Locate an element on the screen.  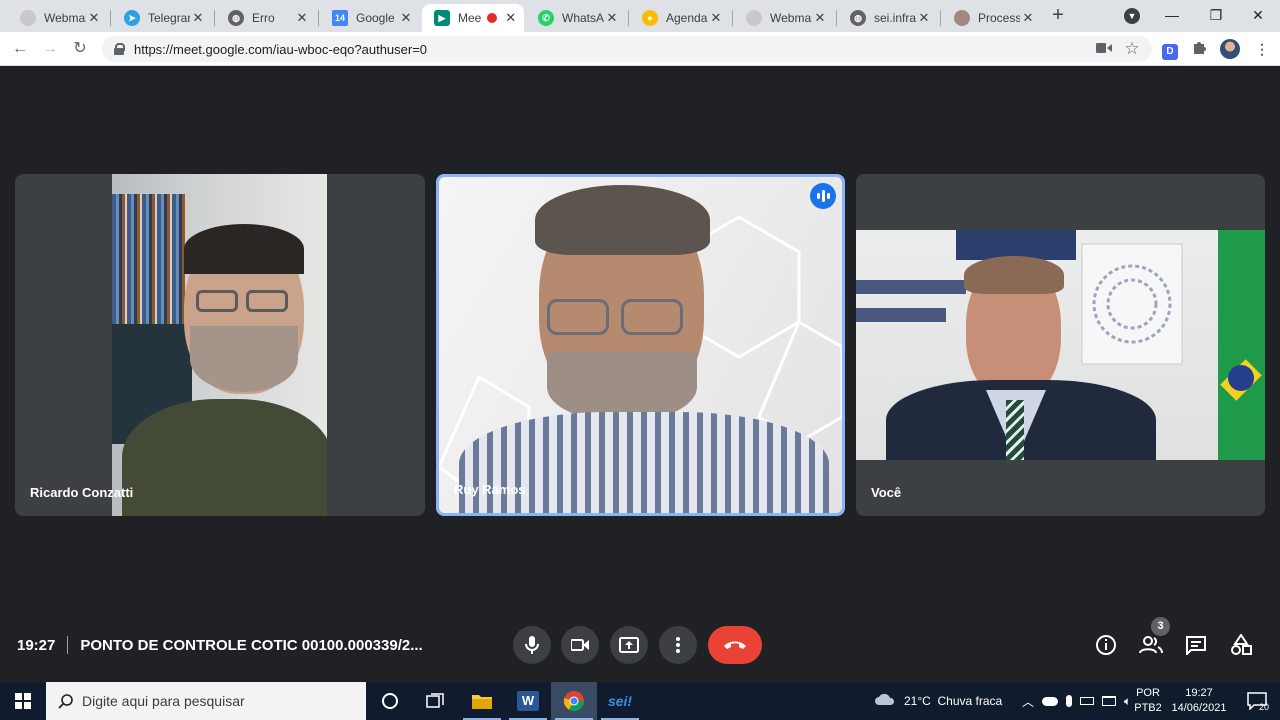
tab-erro: ◍ Erro ✕ is located at coordinates (266, 18).